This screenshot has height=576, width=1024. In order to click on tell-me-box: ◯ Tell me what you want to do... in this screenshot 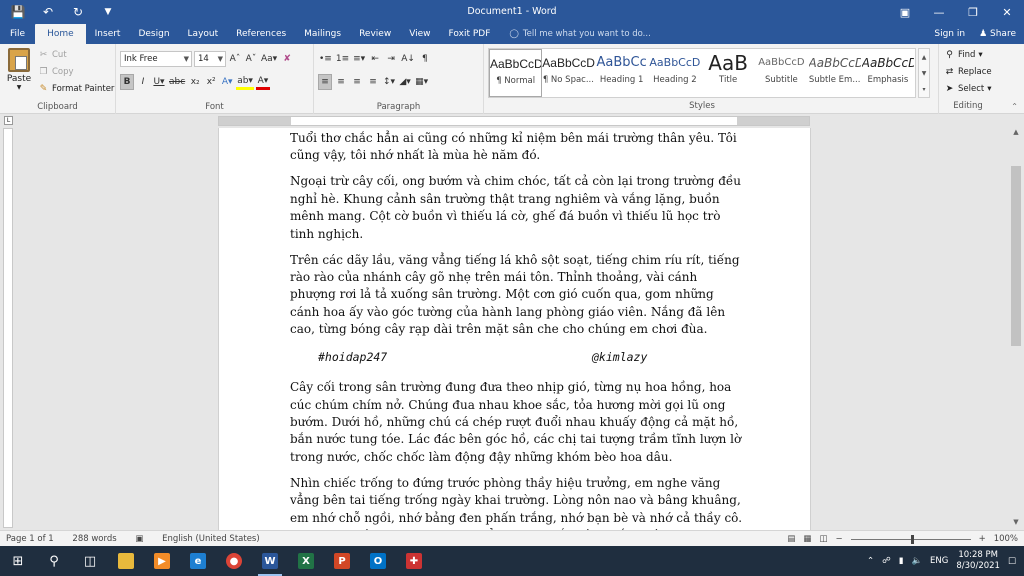, I will do `click(574, 34)`.